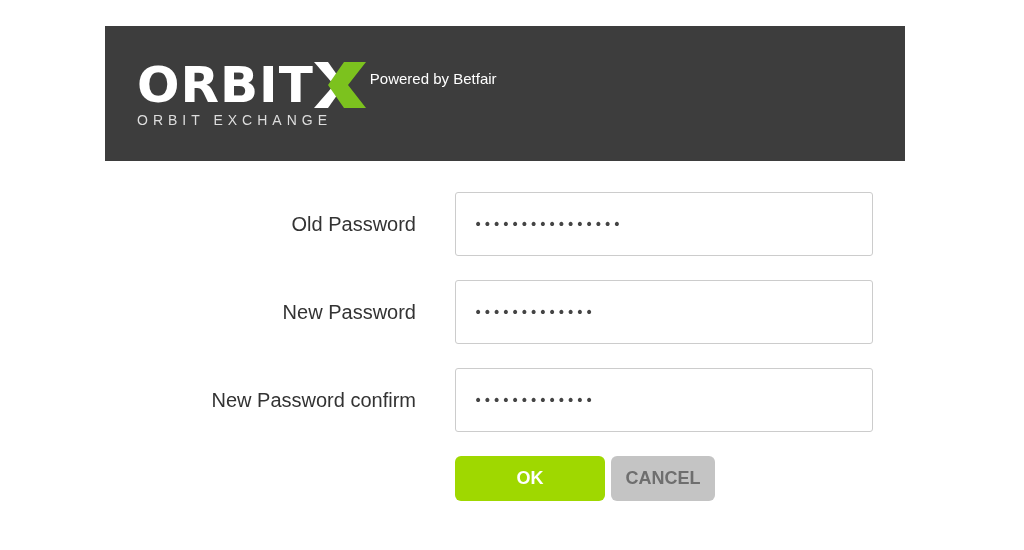 This screenshot has width=1024, height=550. I want to click on logo-wordmark: ORBIT, so click(225, 84).